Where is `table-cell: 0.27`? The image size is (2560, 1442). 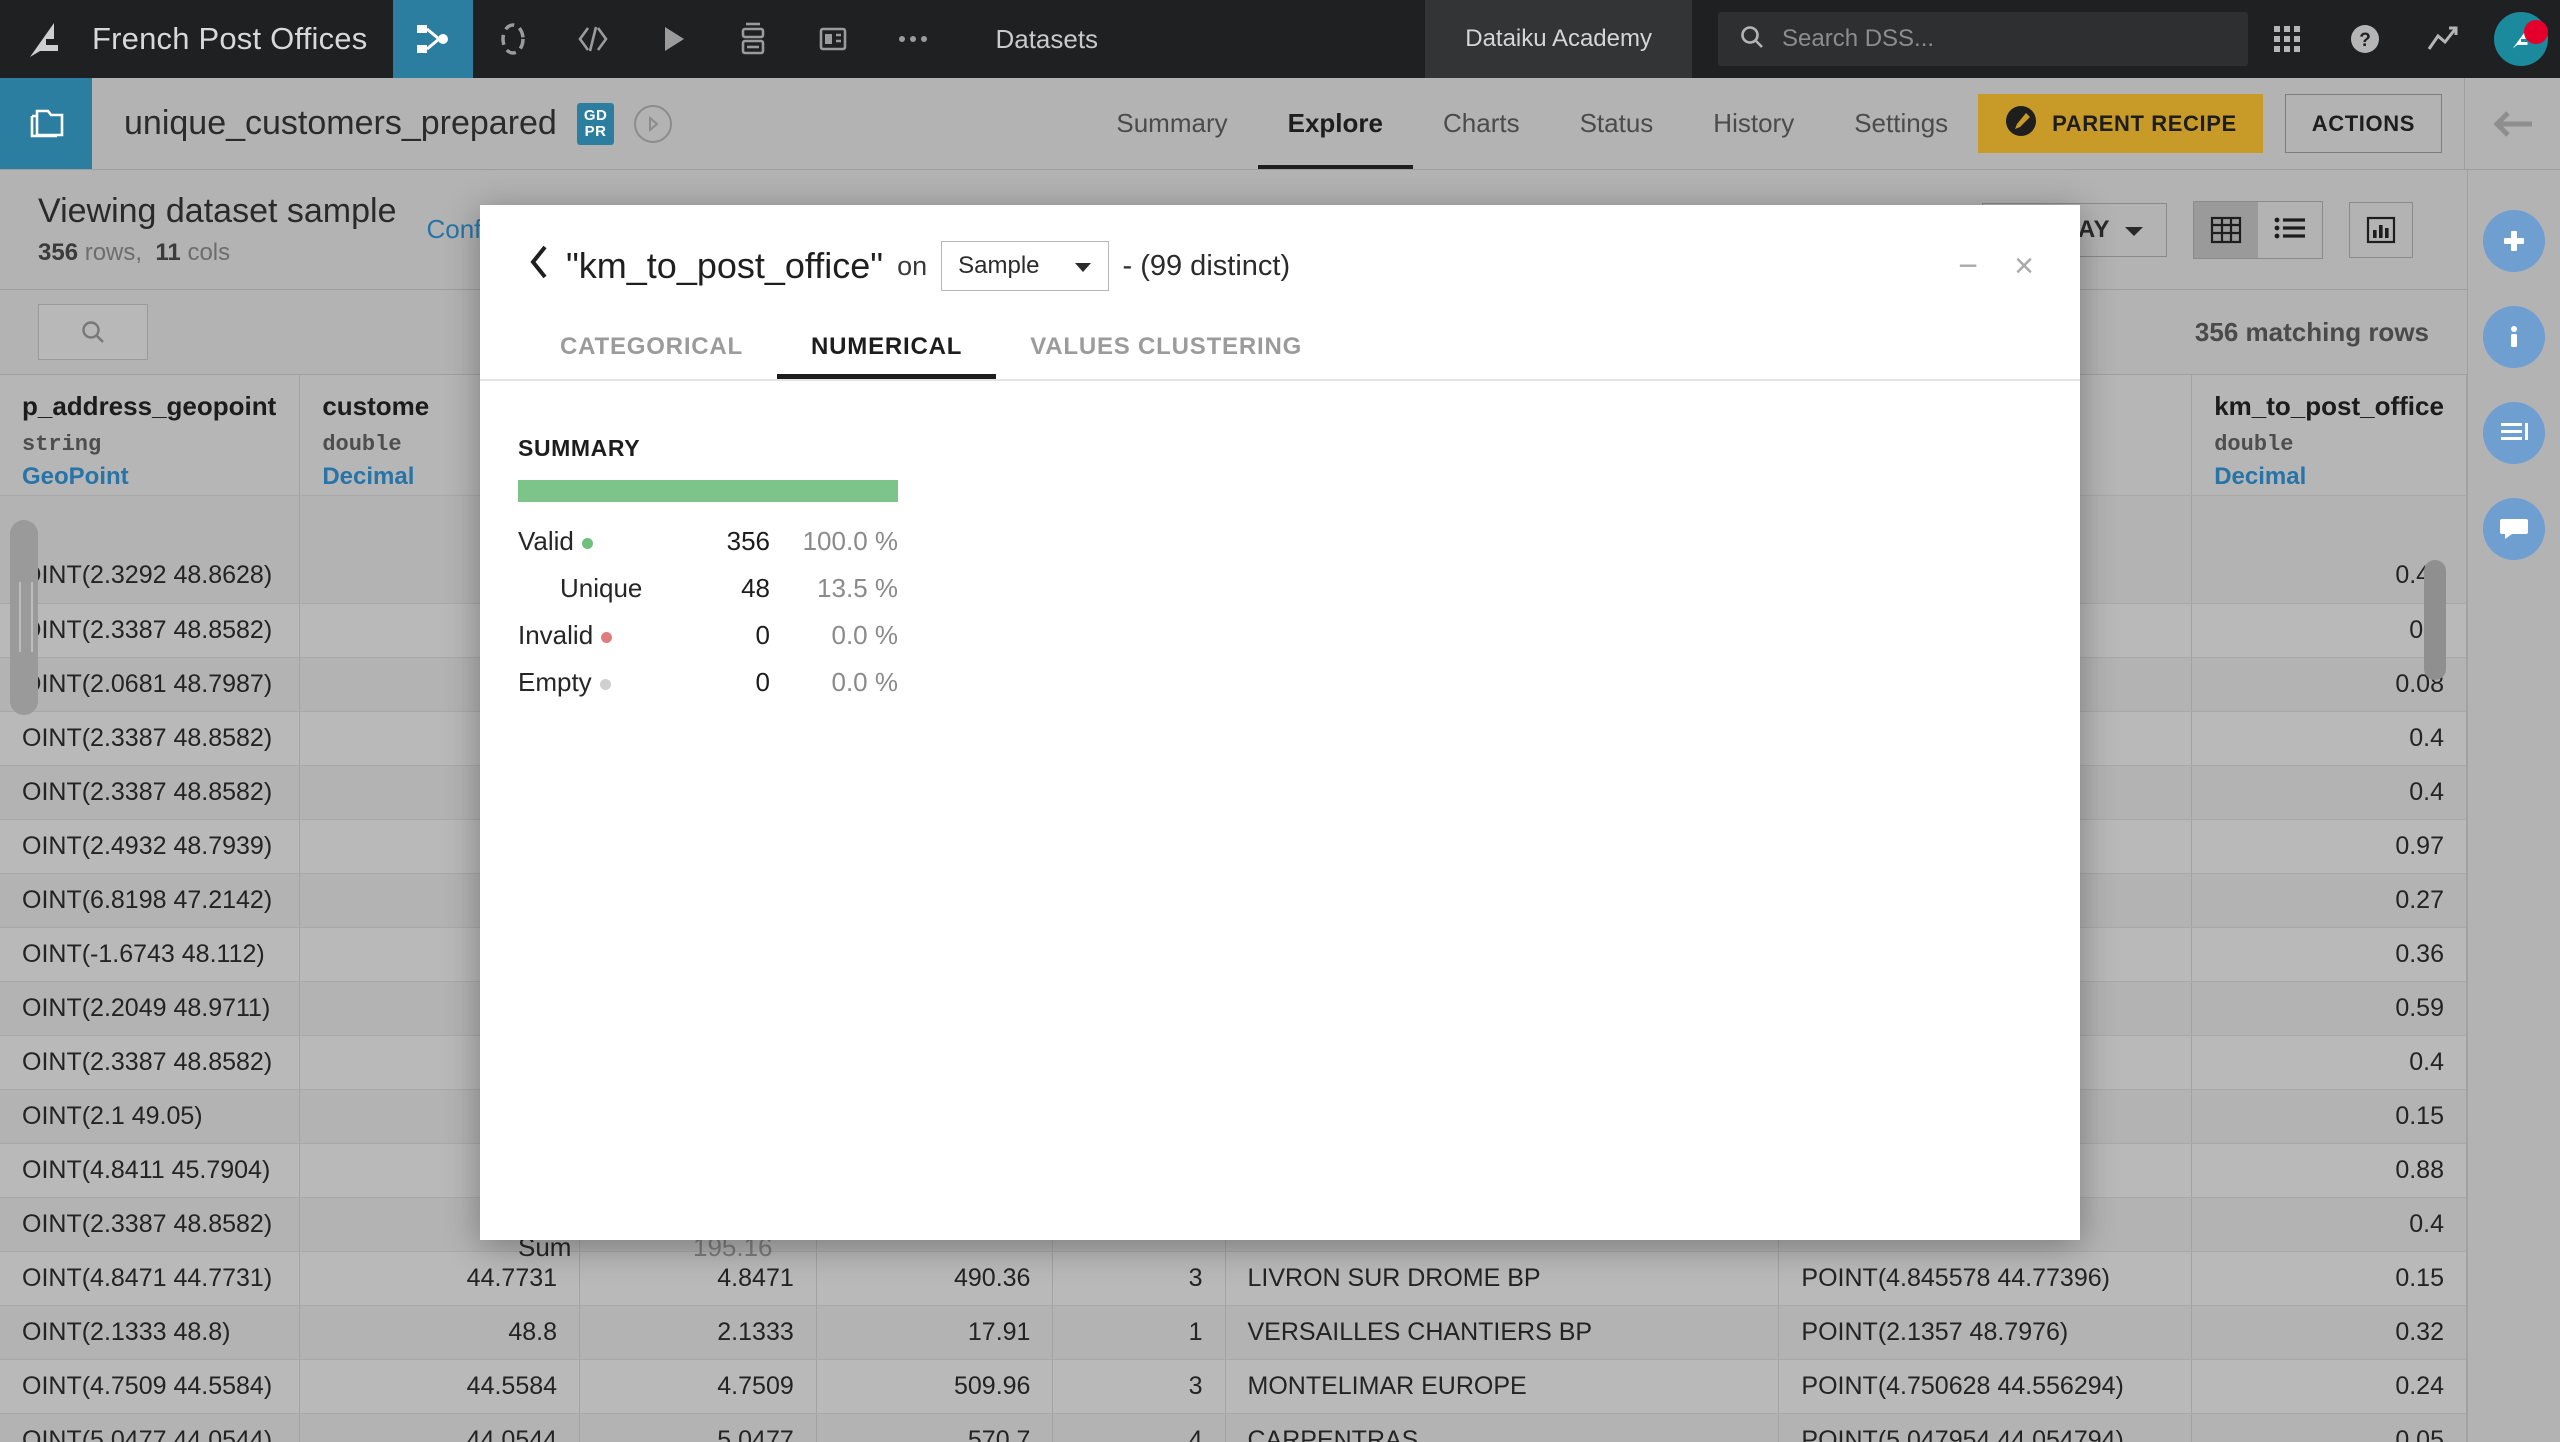
table-cell: 0.27 is located at coordinates (2329, 900).